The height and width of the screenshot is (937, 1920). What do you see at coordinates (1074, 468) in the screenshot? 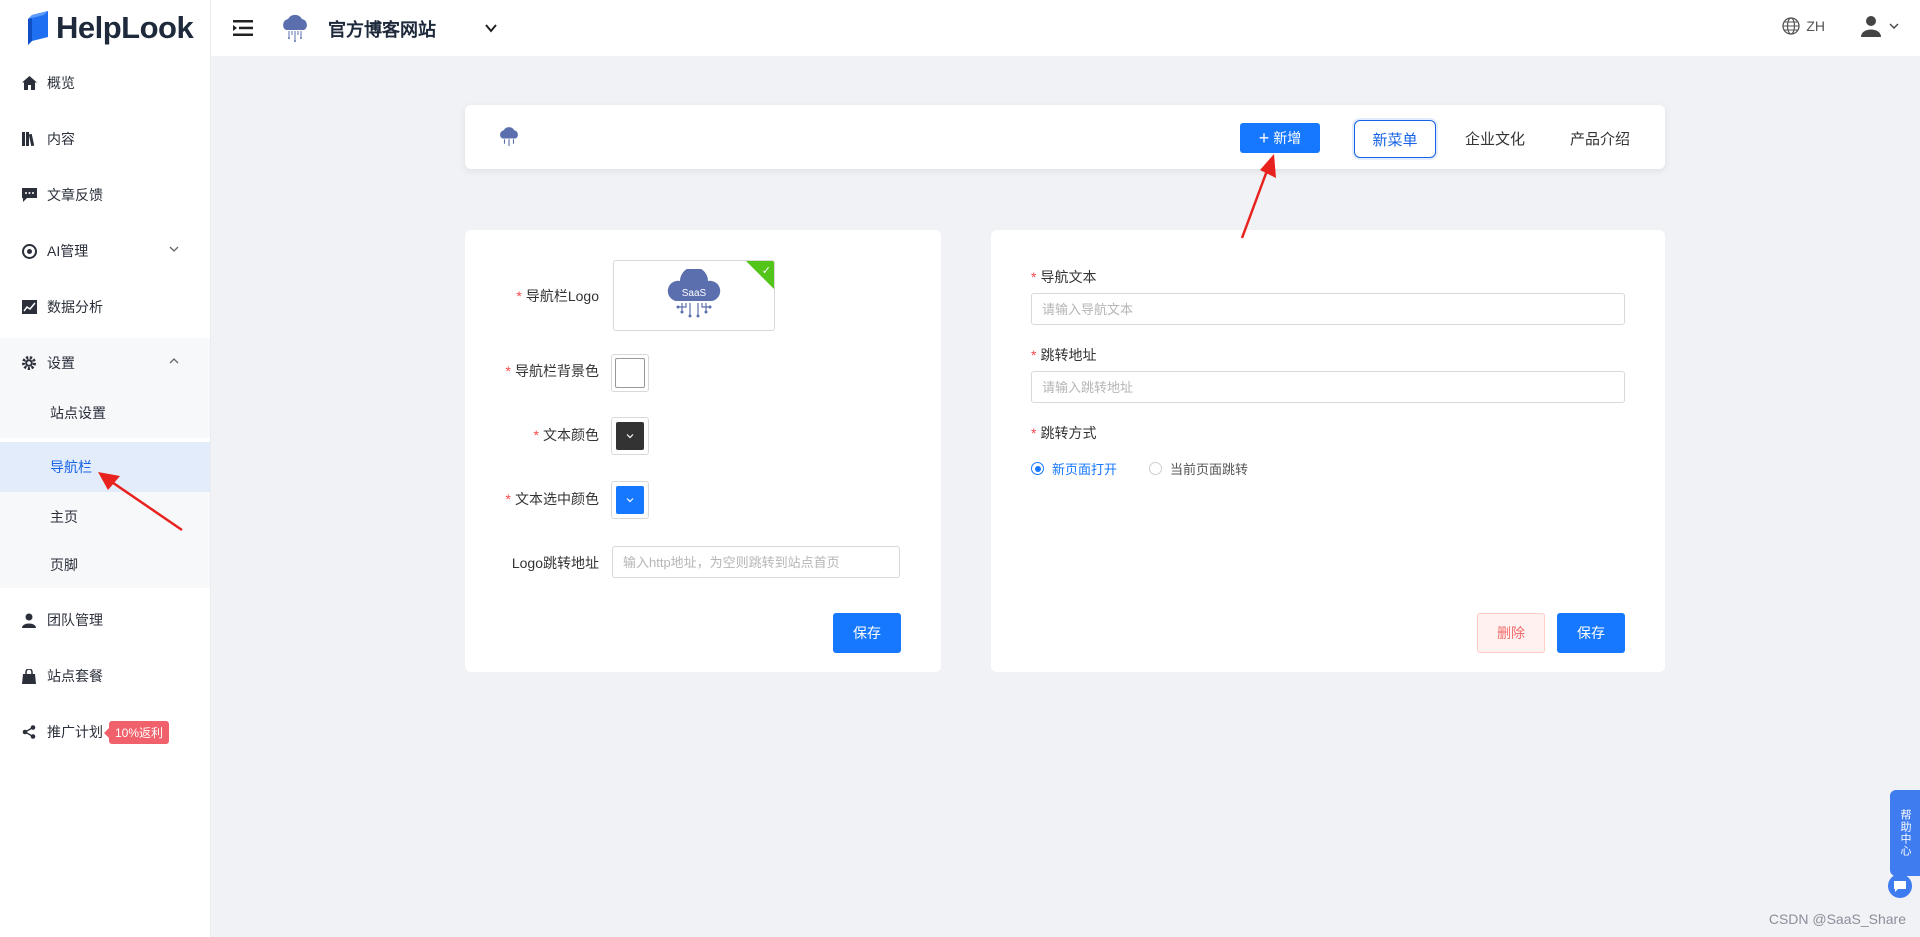
I see `radio-new-page: 新页面打开` at bounding box center [1074, 468].